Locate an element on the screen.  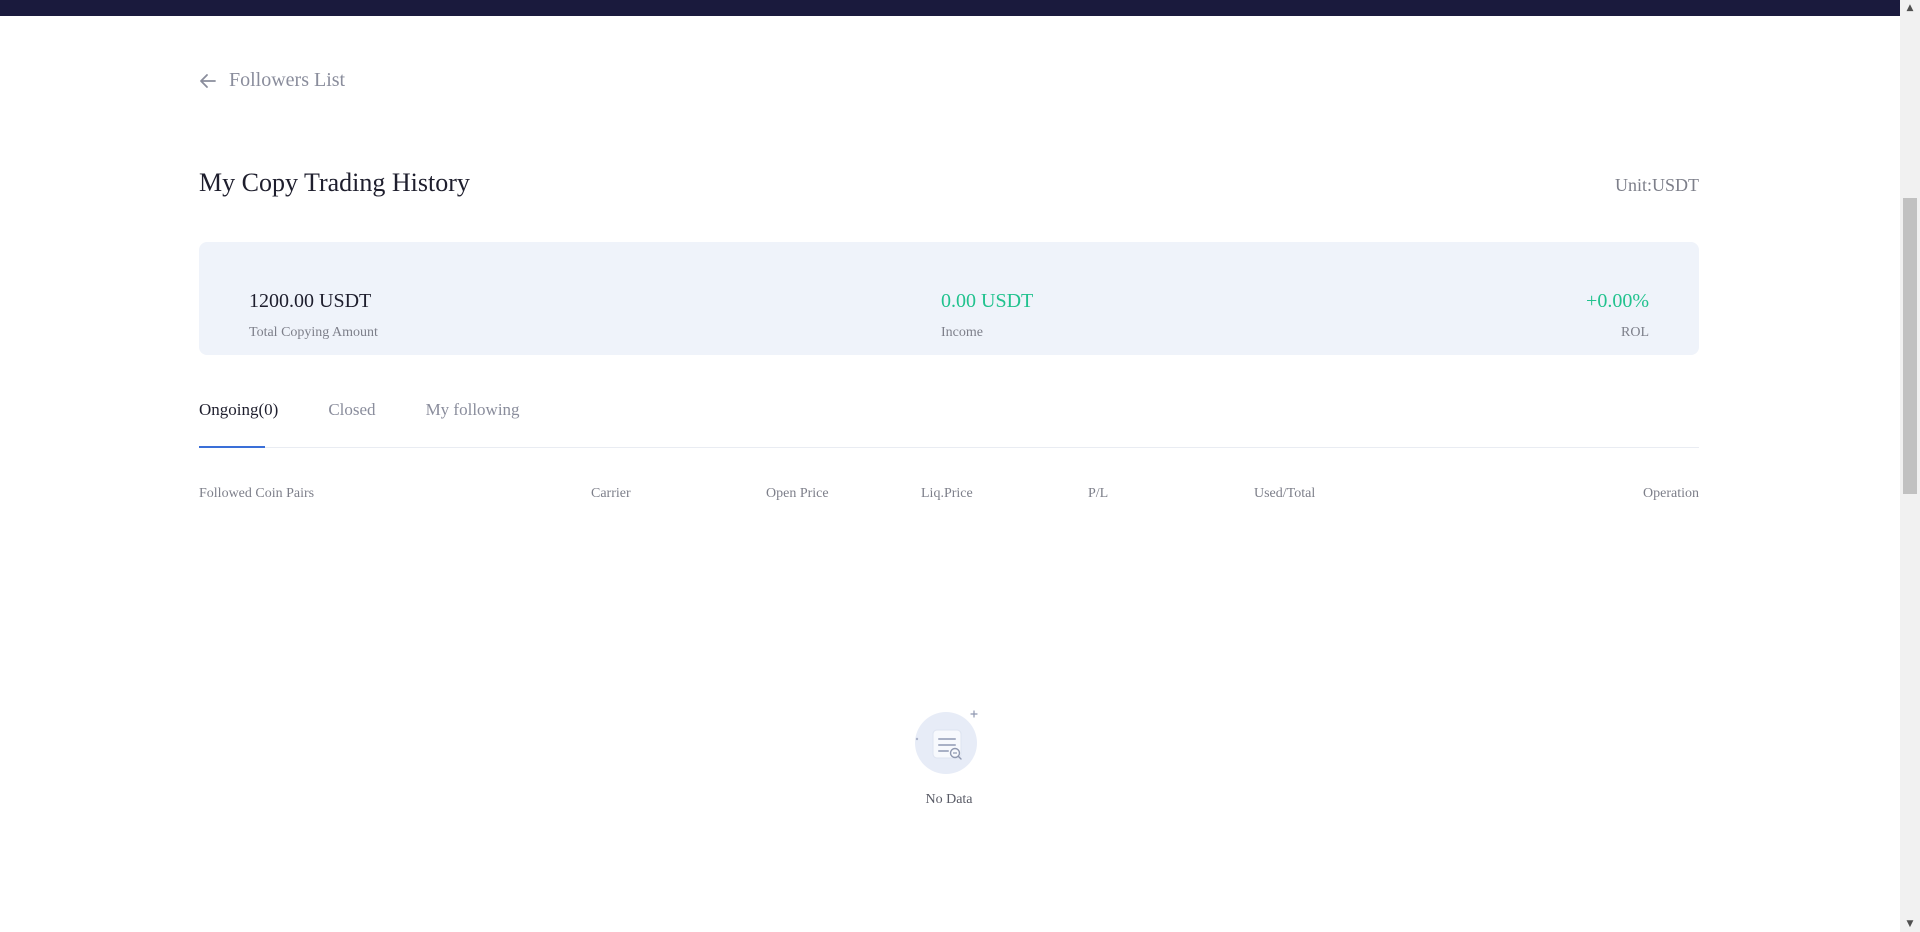
history-tabs: Ongoing(0) Closed My following is located at coordinates (949, 424).